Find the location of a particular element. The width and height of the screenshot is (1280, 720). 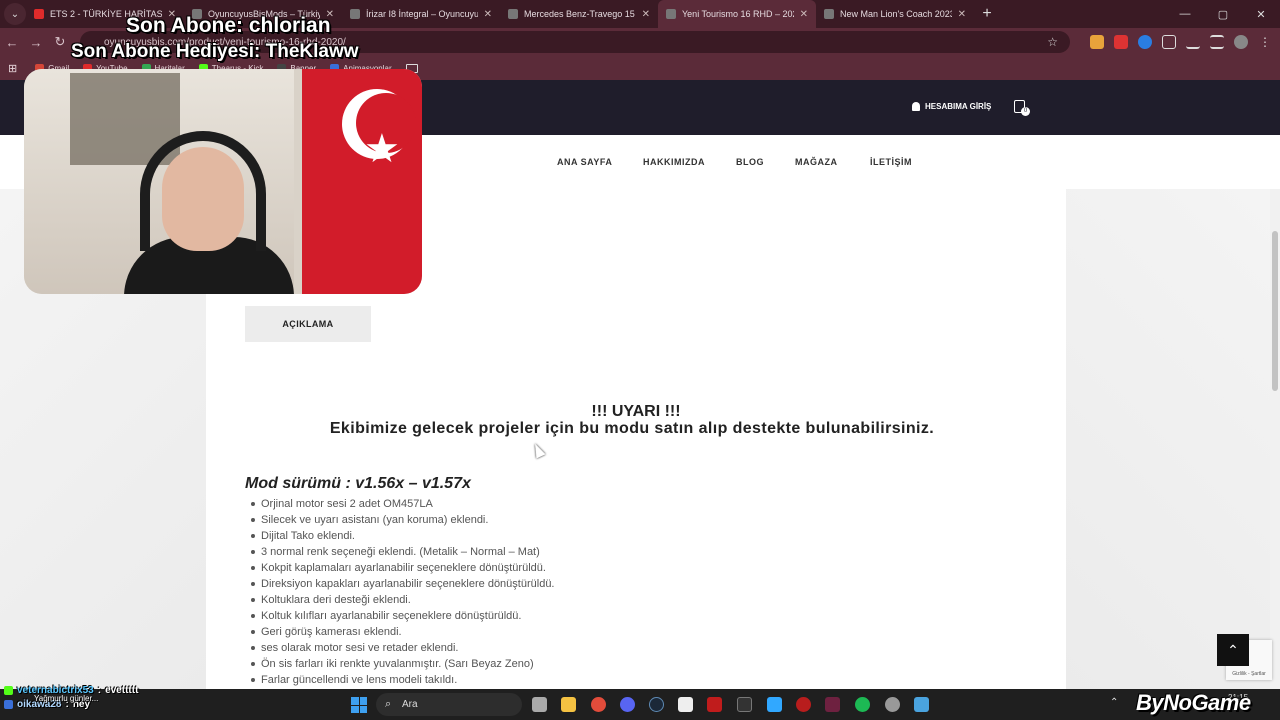

bookmark-star-icon: ☆ is located at coordinates (1052, 42).